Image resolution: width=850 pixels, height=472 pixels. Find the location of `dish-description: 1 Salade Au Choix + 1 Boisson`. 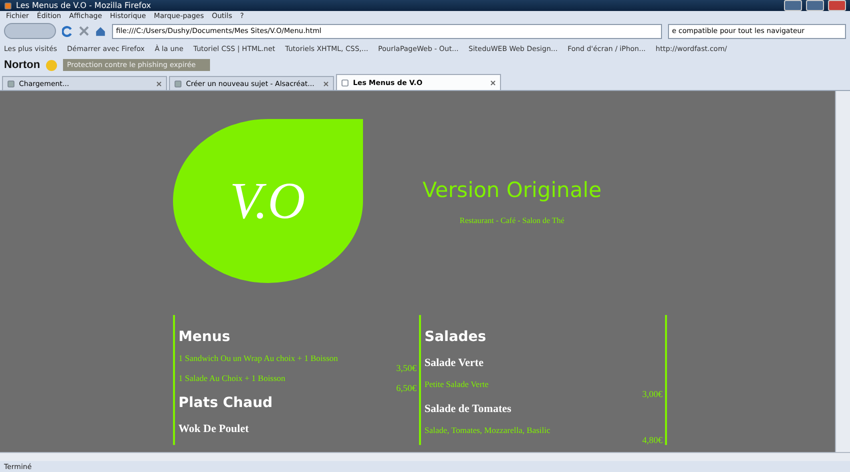

dish-description: 1 Salade Au Choix + 1 Boisson is located at coordinates (232, 378).